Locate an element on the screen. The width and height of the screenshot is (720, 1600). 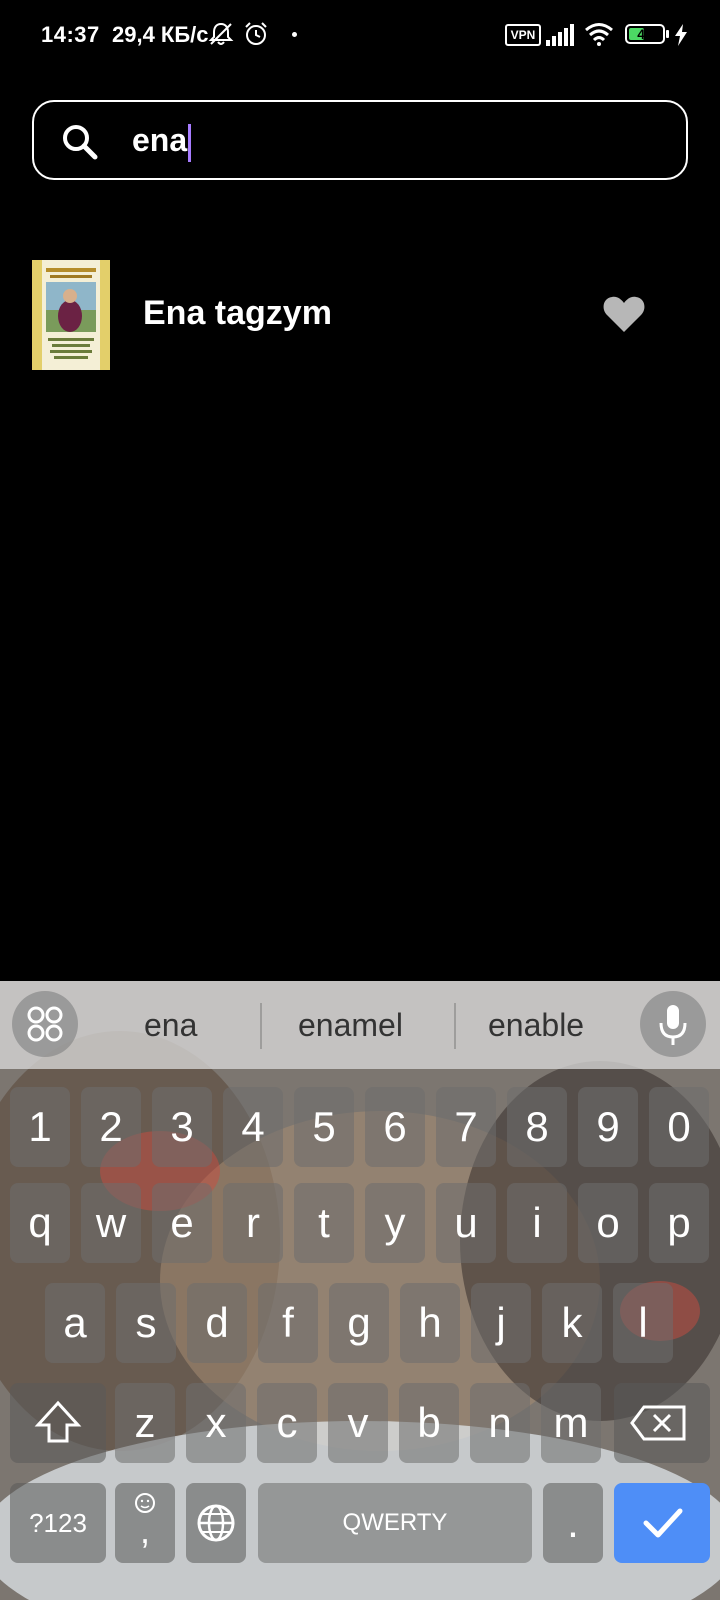
globe-icon is located at coordinates (216, 1523).